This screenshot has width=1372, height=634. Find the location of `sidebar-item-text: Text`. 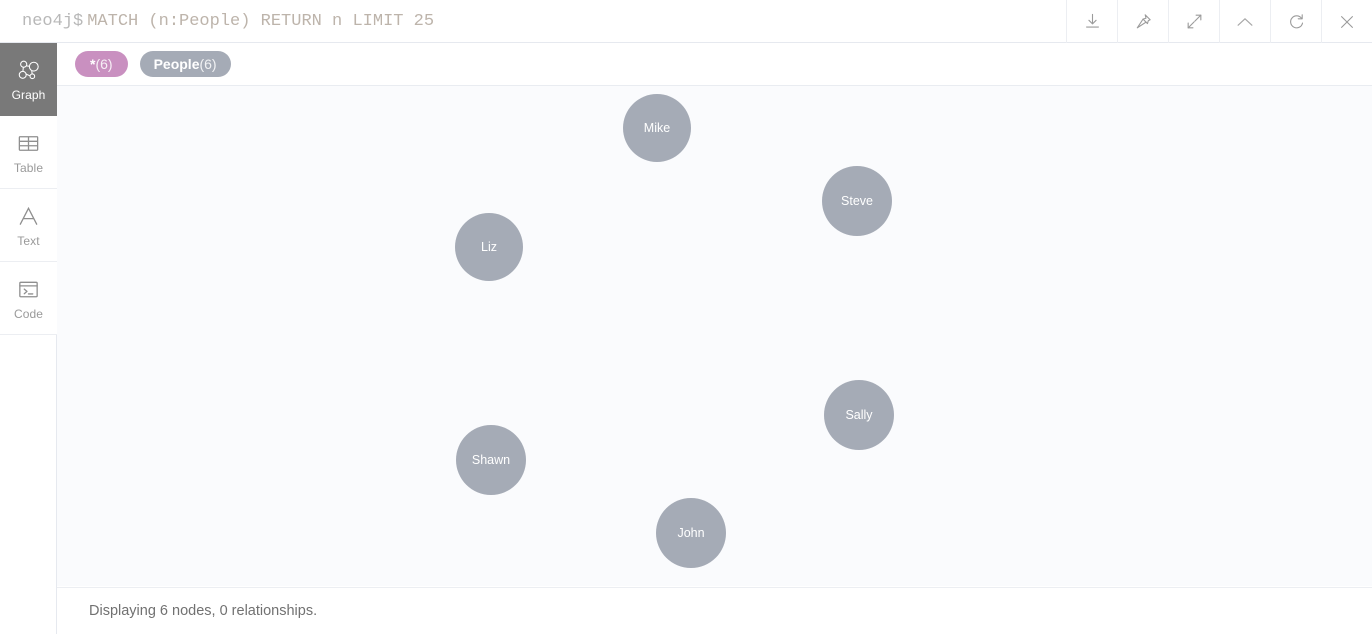

sidebar-item-text: Text is located at coordinates (28, 225).